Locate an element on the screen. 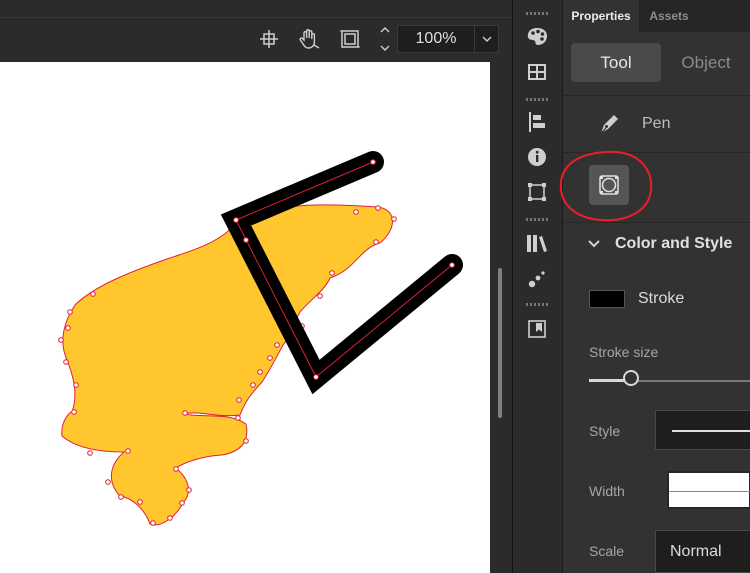  tab-assets: Assets is located at coordinates (669, 16).